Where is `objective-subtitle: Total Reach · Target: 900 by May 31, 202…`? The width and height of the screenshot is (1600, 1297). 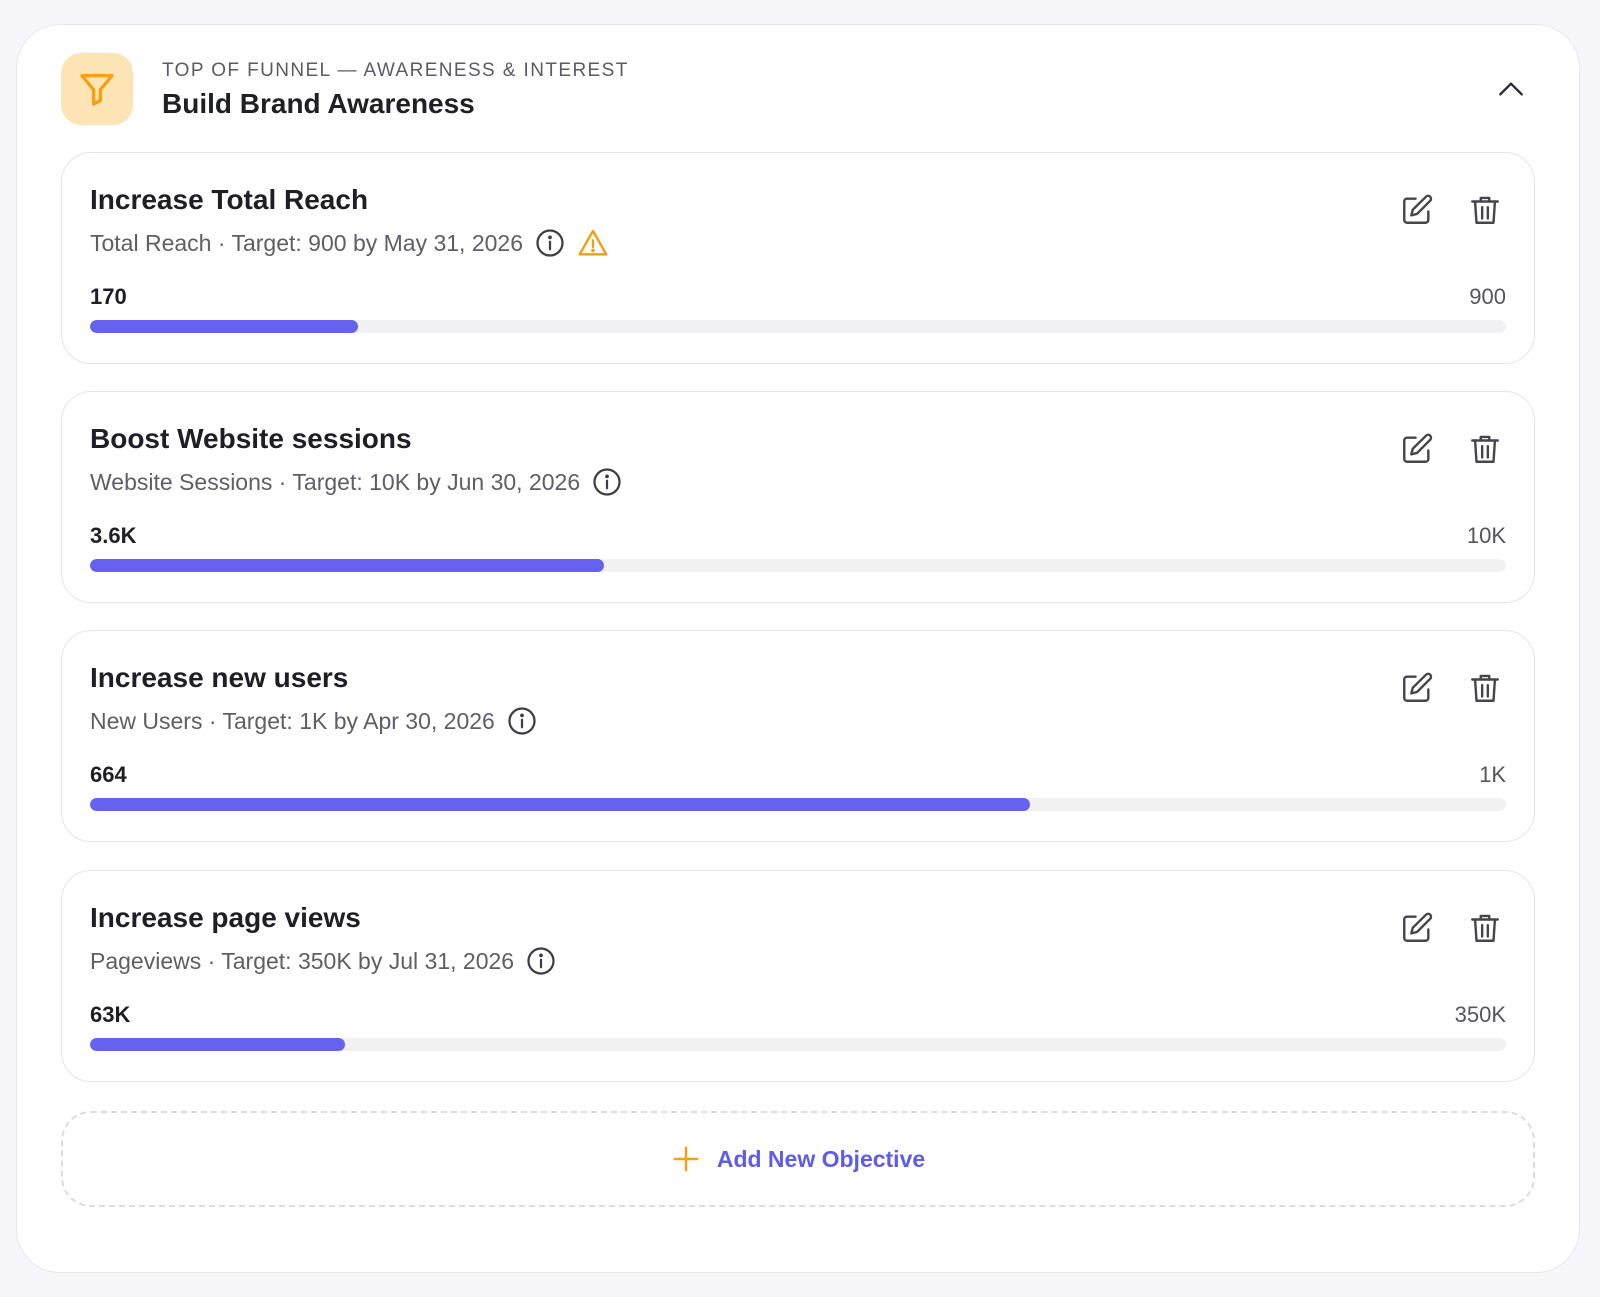 objective-subtitle: Total Reach · Target: 900 by May 31, 202… is located at coordinates (349, 243).